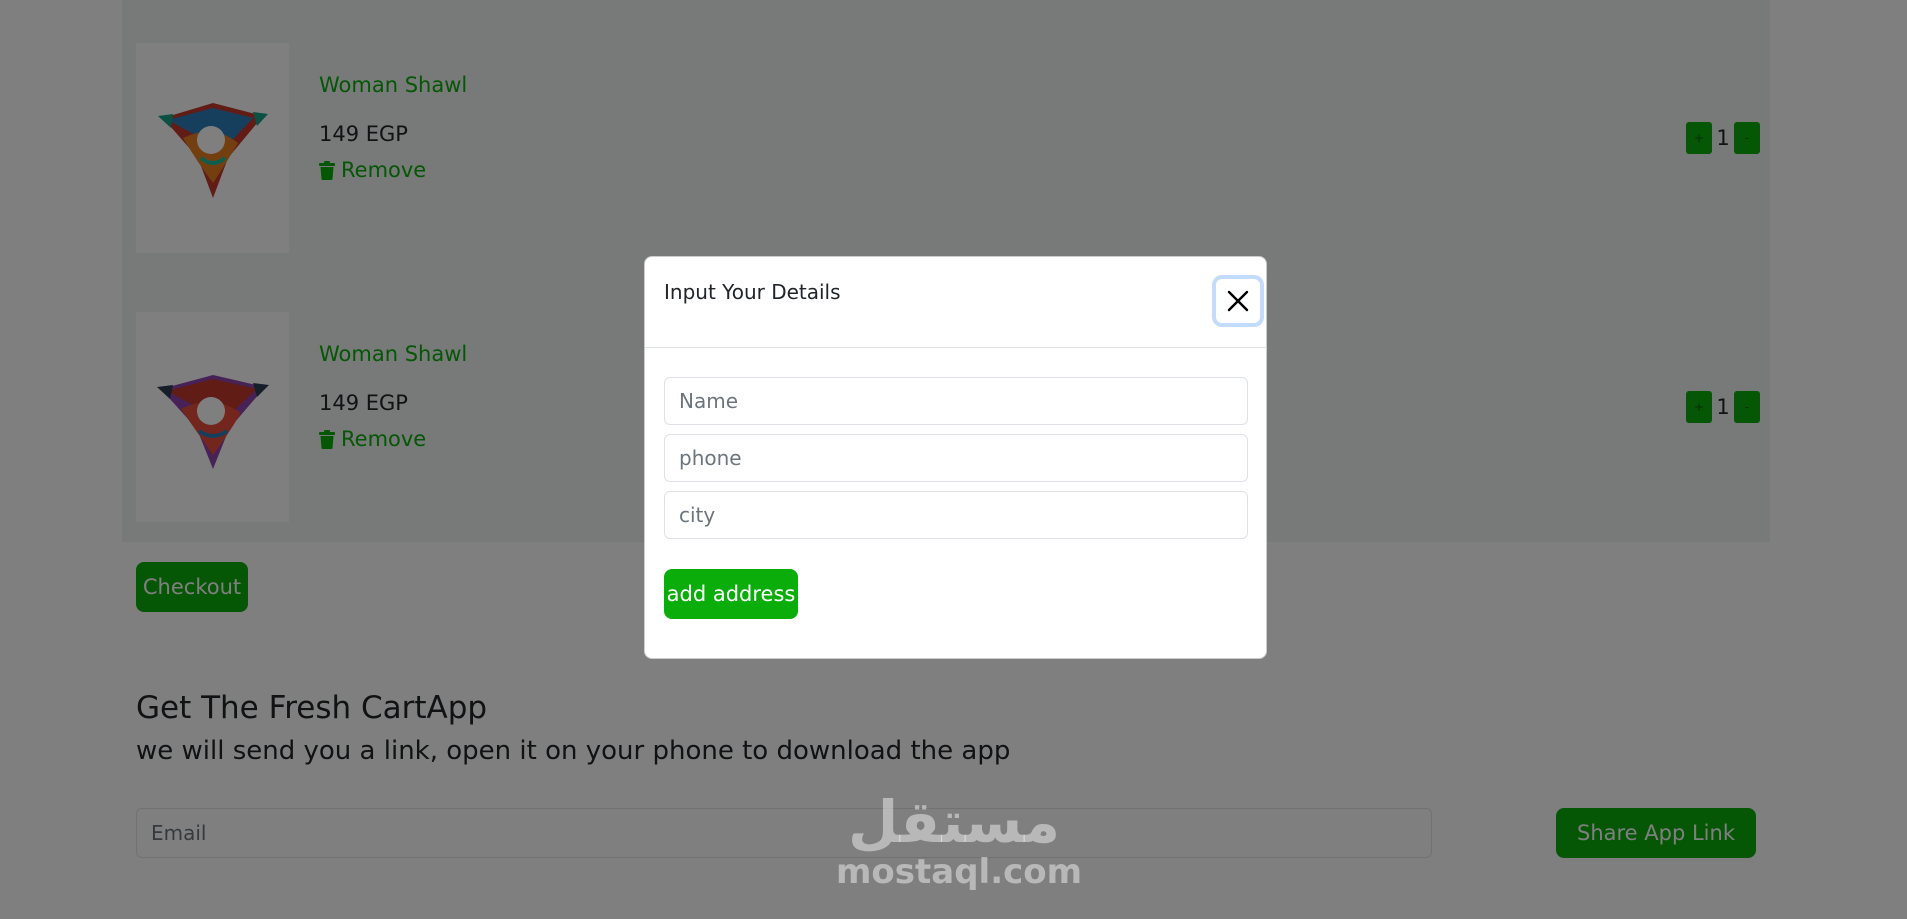 The width and height of the screenshot is (1907, 919). I want to click on watermark-arabic: مستقل, so click(954, 822).